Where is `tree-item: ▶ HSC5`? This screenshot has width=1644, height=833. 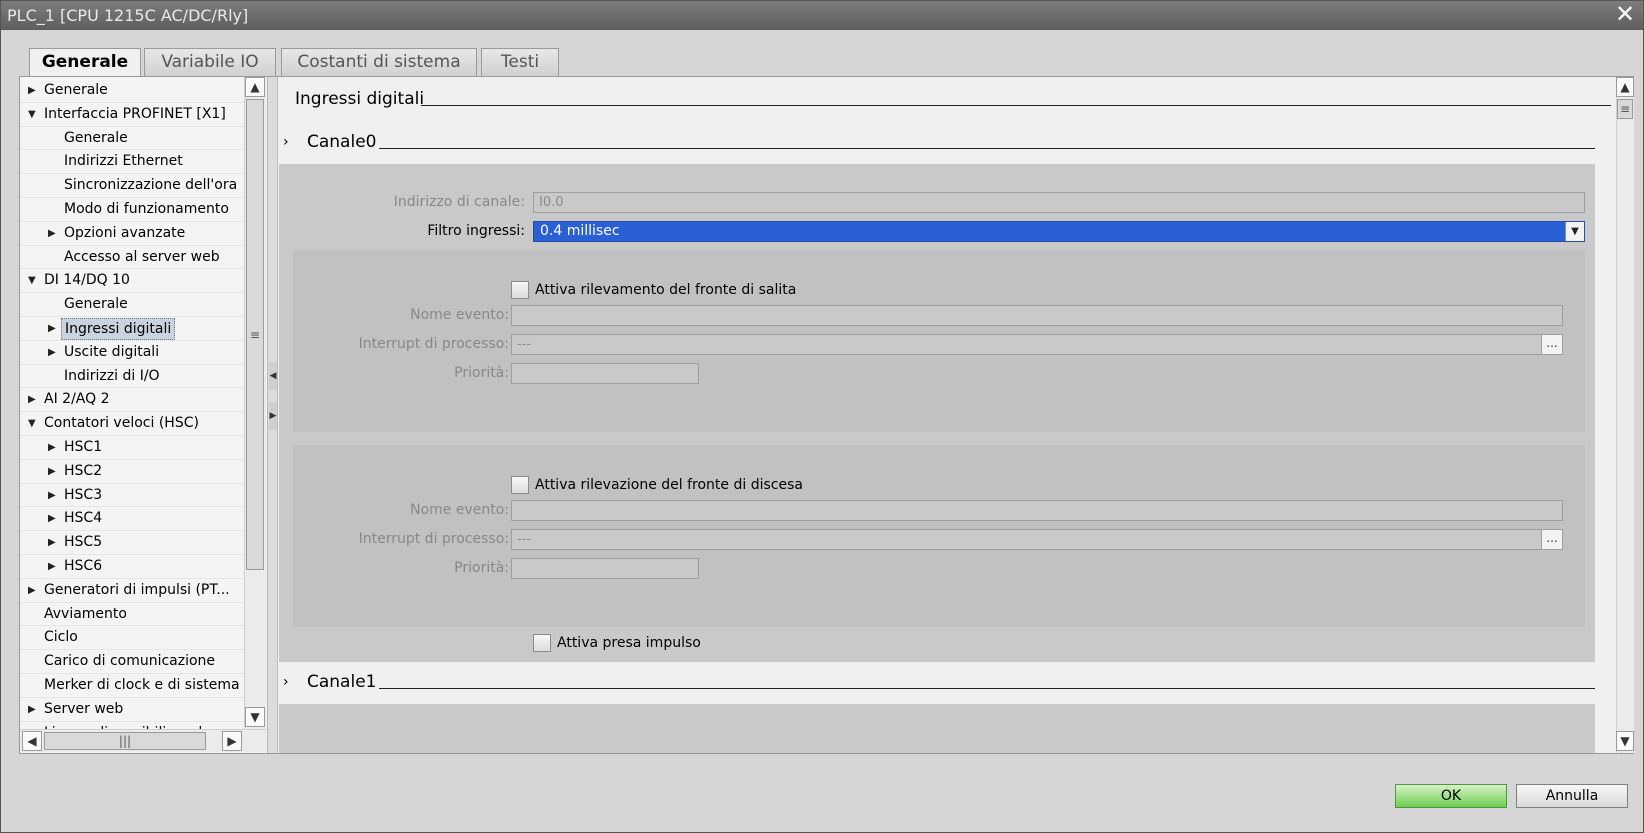 tree-item: ▶ HSC5 is located at coordinates (132, 543).